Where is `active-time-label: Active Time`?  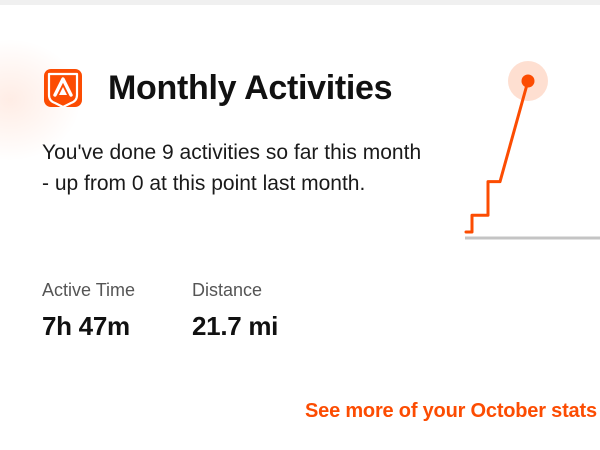 active-time-label: Active Time is located at coordinates (89, 290).